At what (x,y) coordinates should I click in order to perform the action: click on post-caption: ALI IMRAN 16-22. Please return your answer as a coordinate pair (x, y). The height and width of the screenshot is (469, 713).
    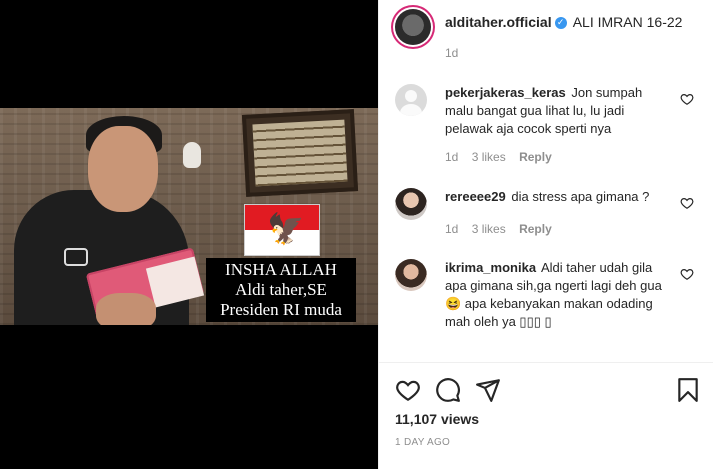
    Looking at the image, I should click on (627, 22).